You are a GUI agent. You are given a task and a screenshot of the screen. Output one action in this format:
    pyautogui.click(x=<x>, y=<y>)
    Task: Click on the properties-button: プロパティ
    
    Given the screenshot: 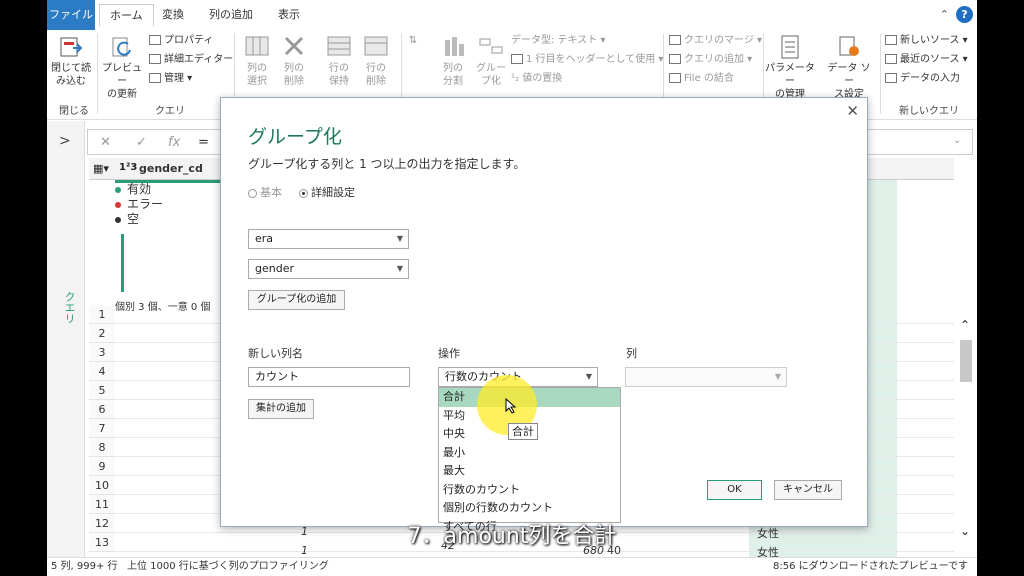 What is the action you would take?
    pyautogui.click(x=181, y=40)
    